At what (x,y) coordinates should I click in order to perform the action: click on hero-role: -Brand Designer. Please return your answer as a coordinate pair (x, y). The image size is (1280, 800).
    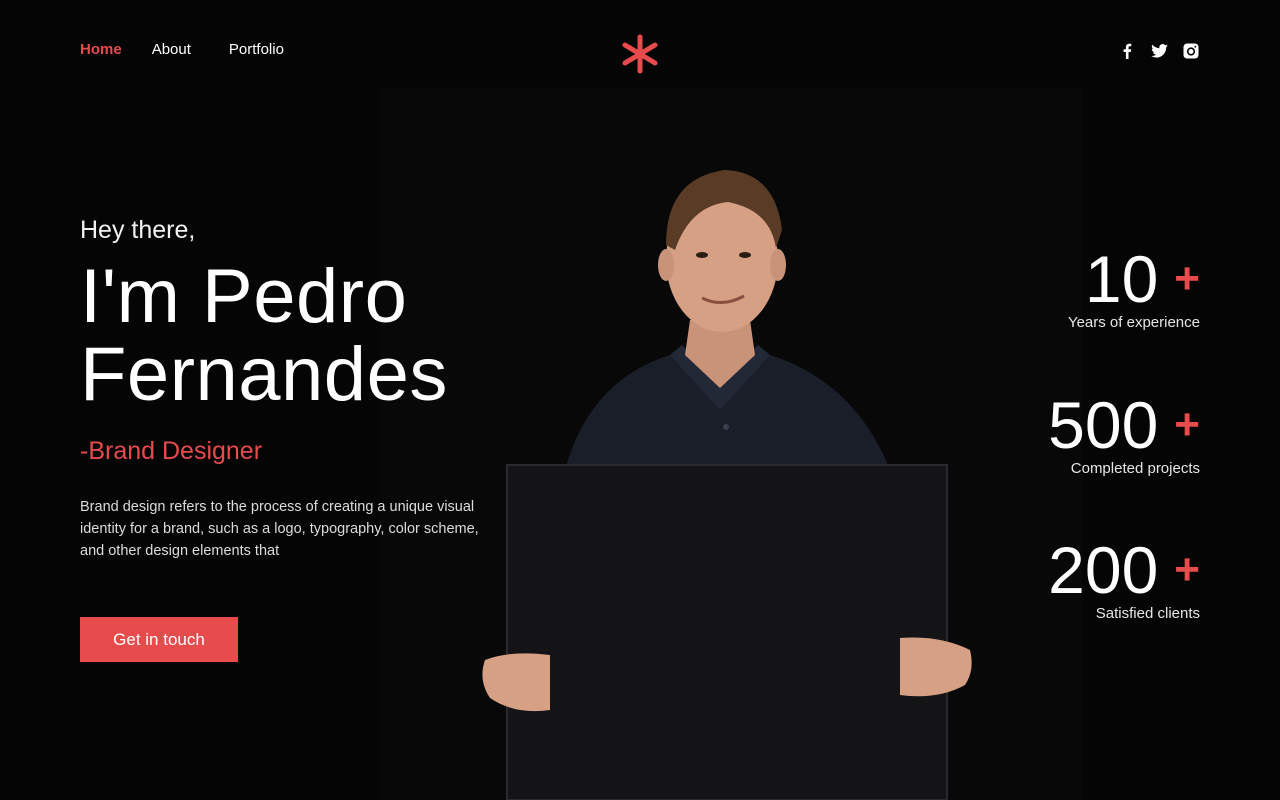
    Looking at the image, I should click on (171, 451).